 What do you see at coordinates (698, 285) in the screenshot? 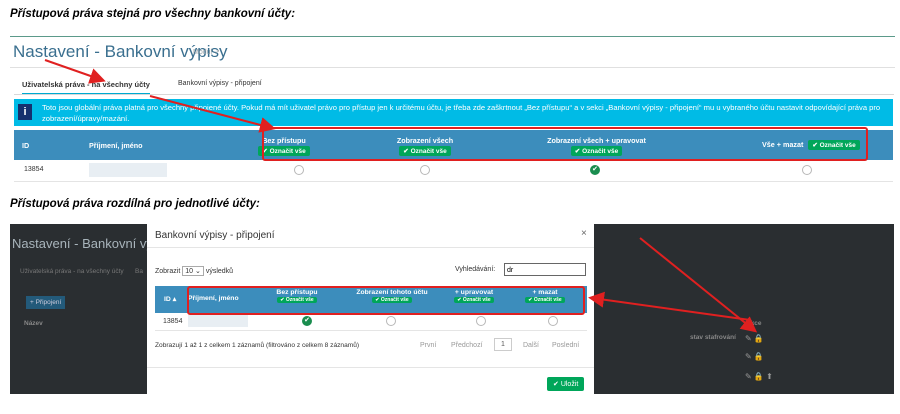
I see `arrow-to-action` at bounding box center [698, 285].